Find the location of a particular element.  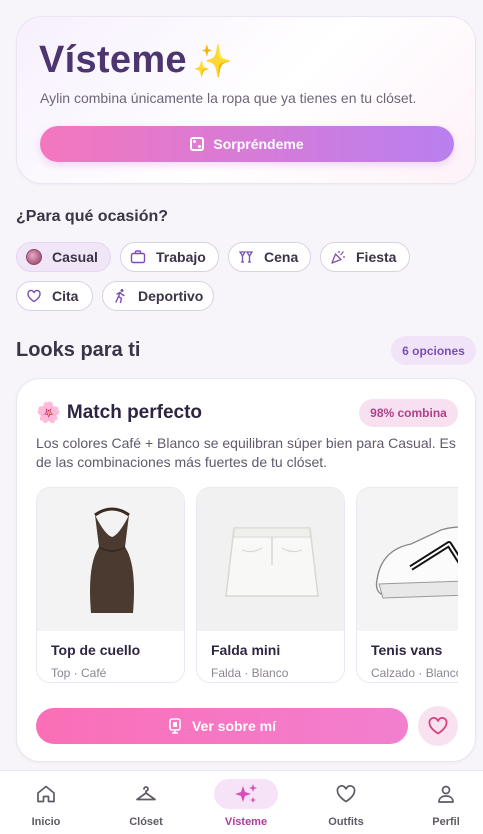

match-score-badge: 98% combina is located at coordinates (408, 413).